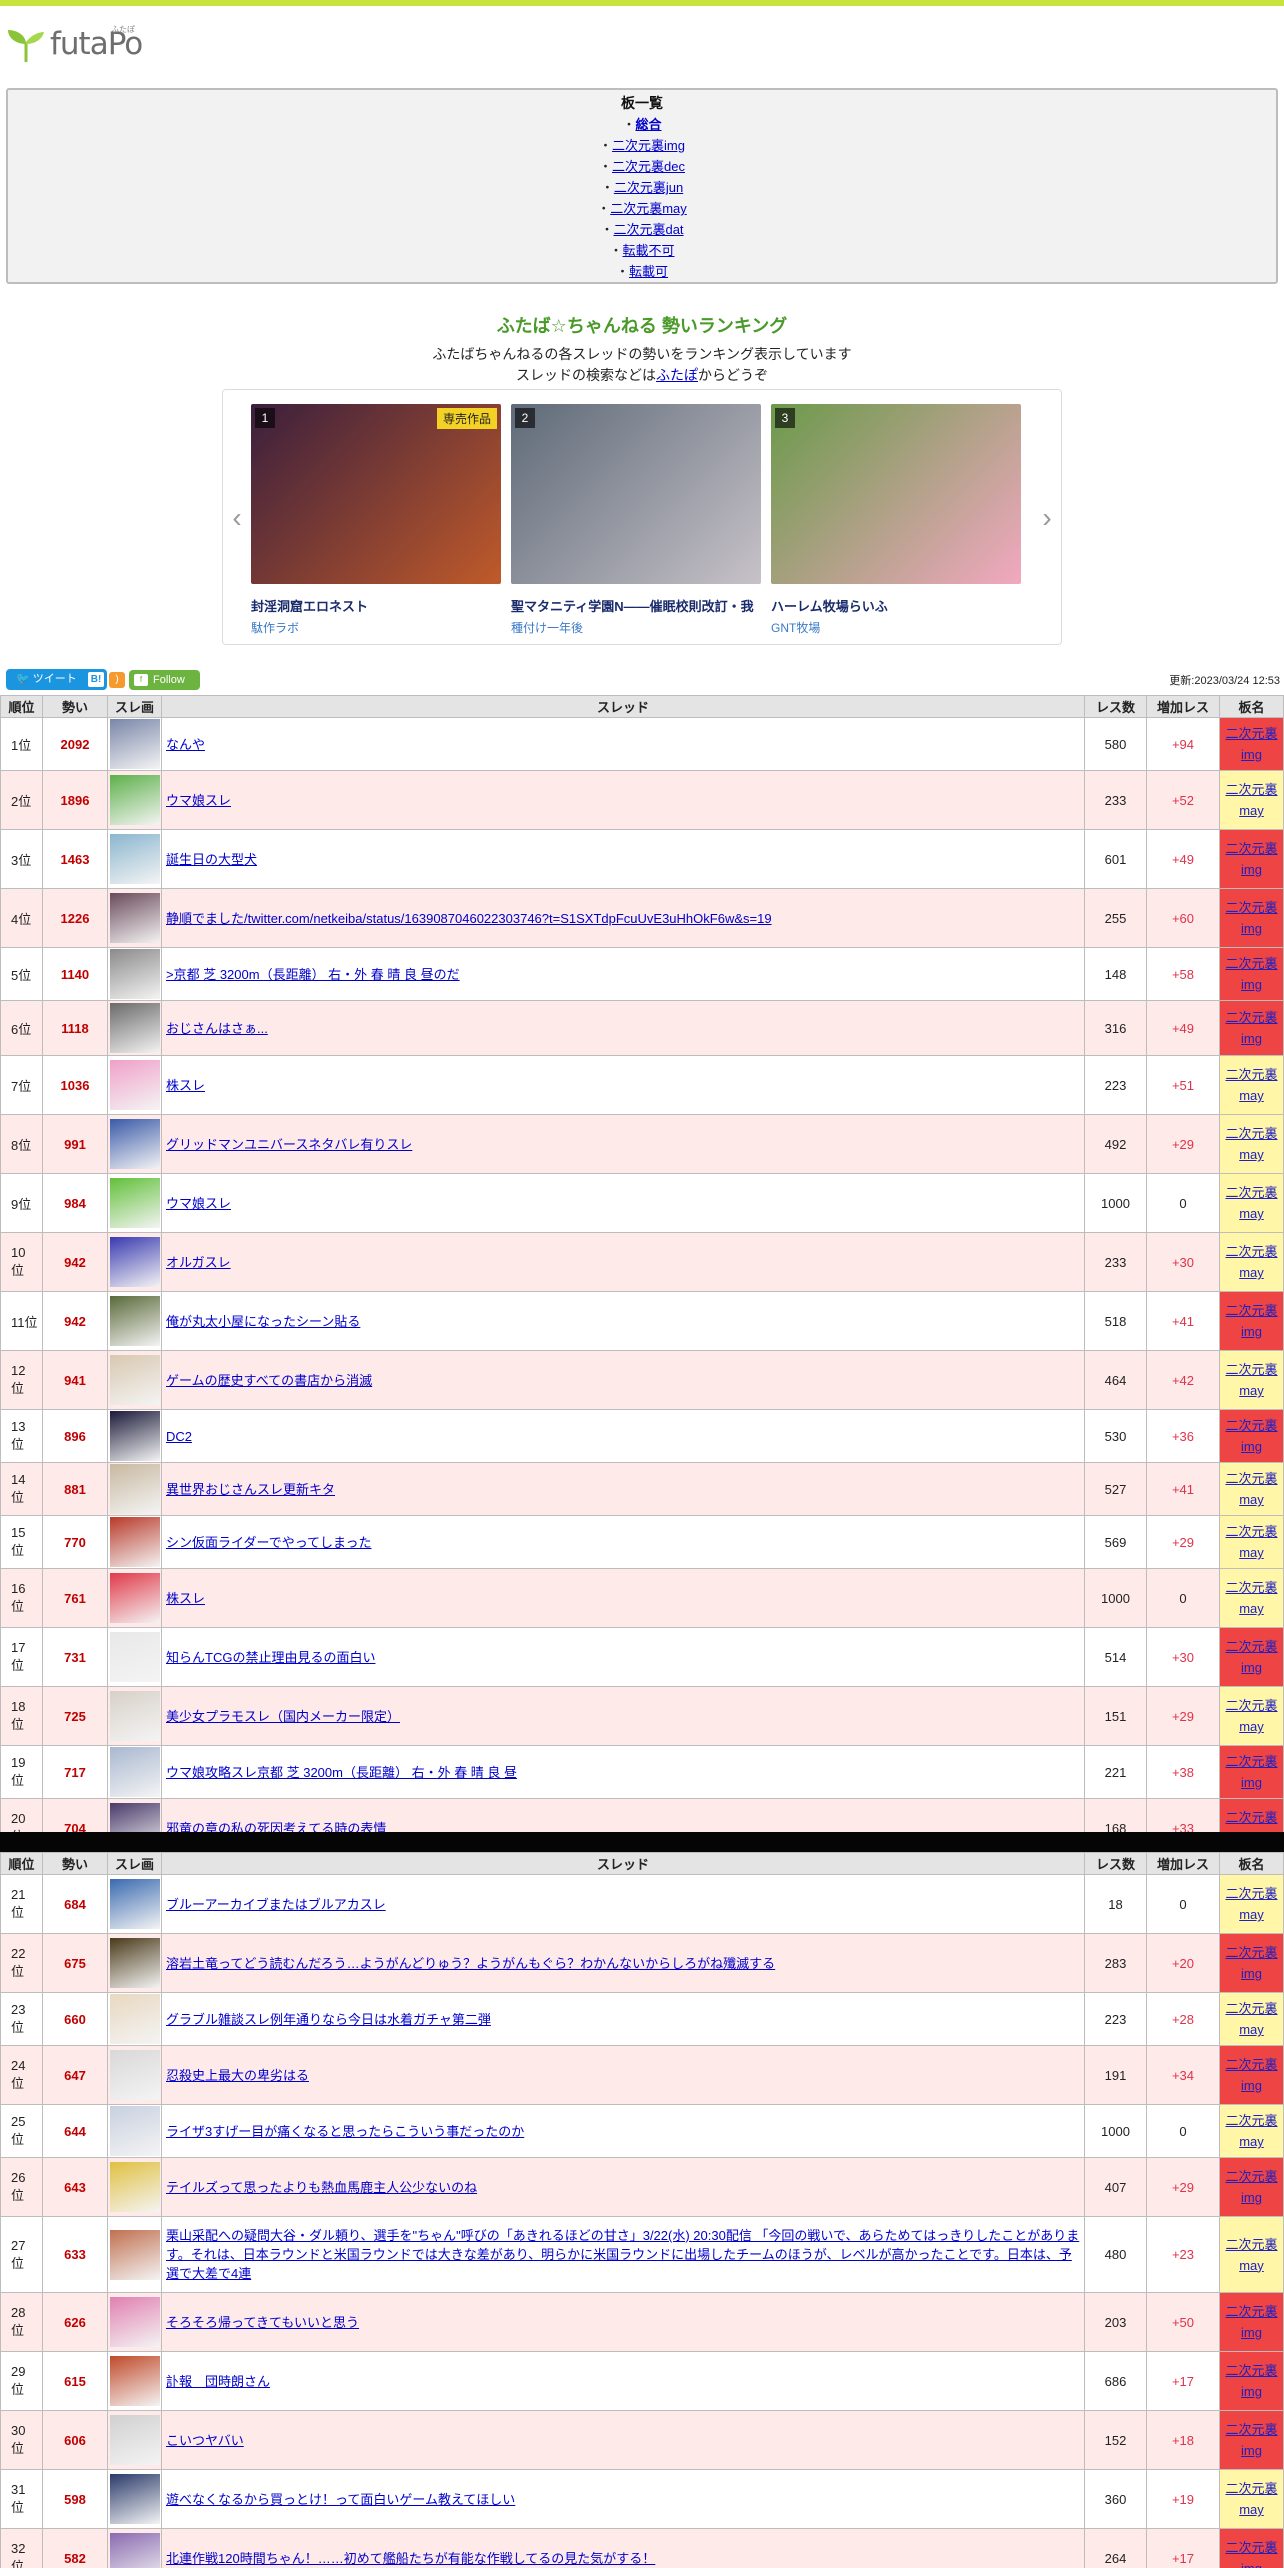 The width and height of the screenshot is (1284, 2568). Describe the element at coordinates (269, 1380) in the screenshot. I see `thread-link: ゲームの歴史すべての書店から消滅` at that location.